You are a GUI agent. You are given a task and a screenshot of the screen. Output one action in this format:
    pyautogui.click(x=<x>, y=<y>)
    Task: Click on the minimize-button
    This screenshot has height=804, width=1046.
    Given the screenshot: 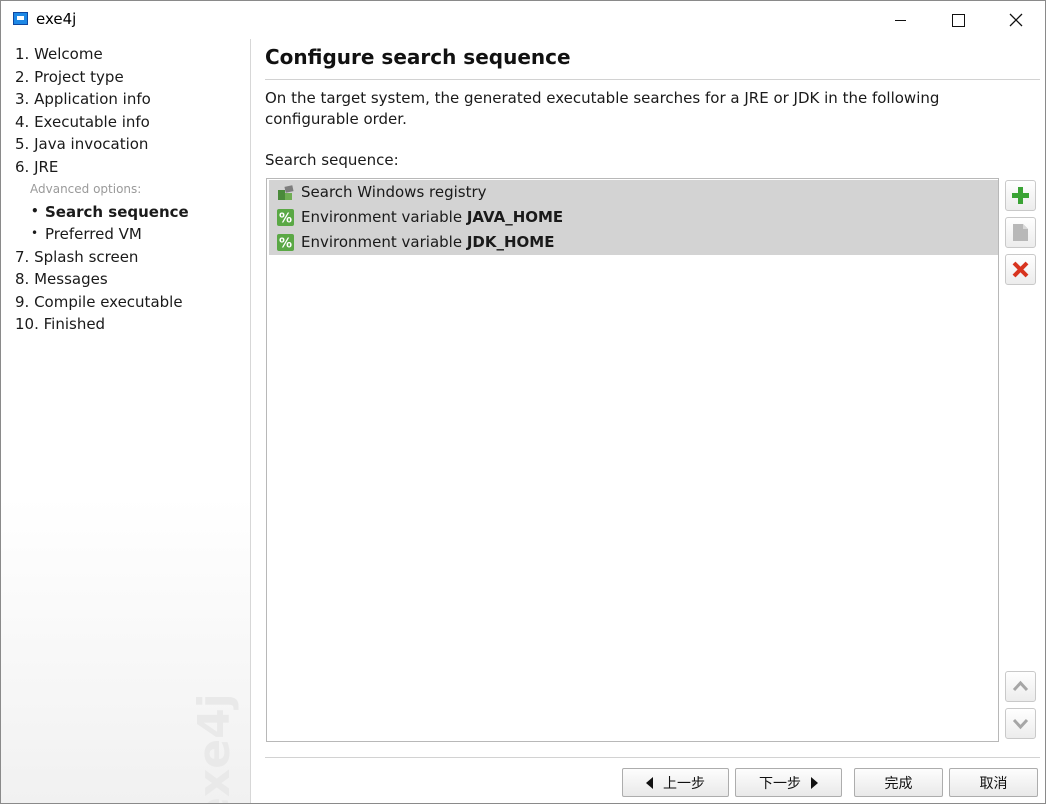 What is the action you would take?
    pyautogui.click(x=900, y=20)
    